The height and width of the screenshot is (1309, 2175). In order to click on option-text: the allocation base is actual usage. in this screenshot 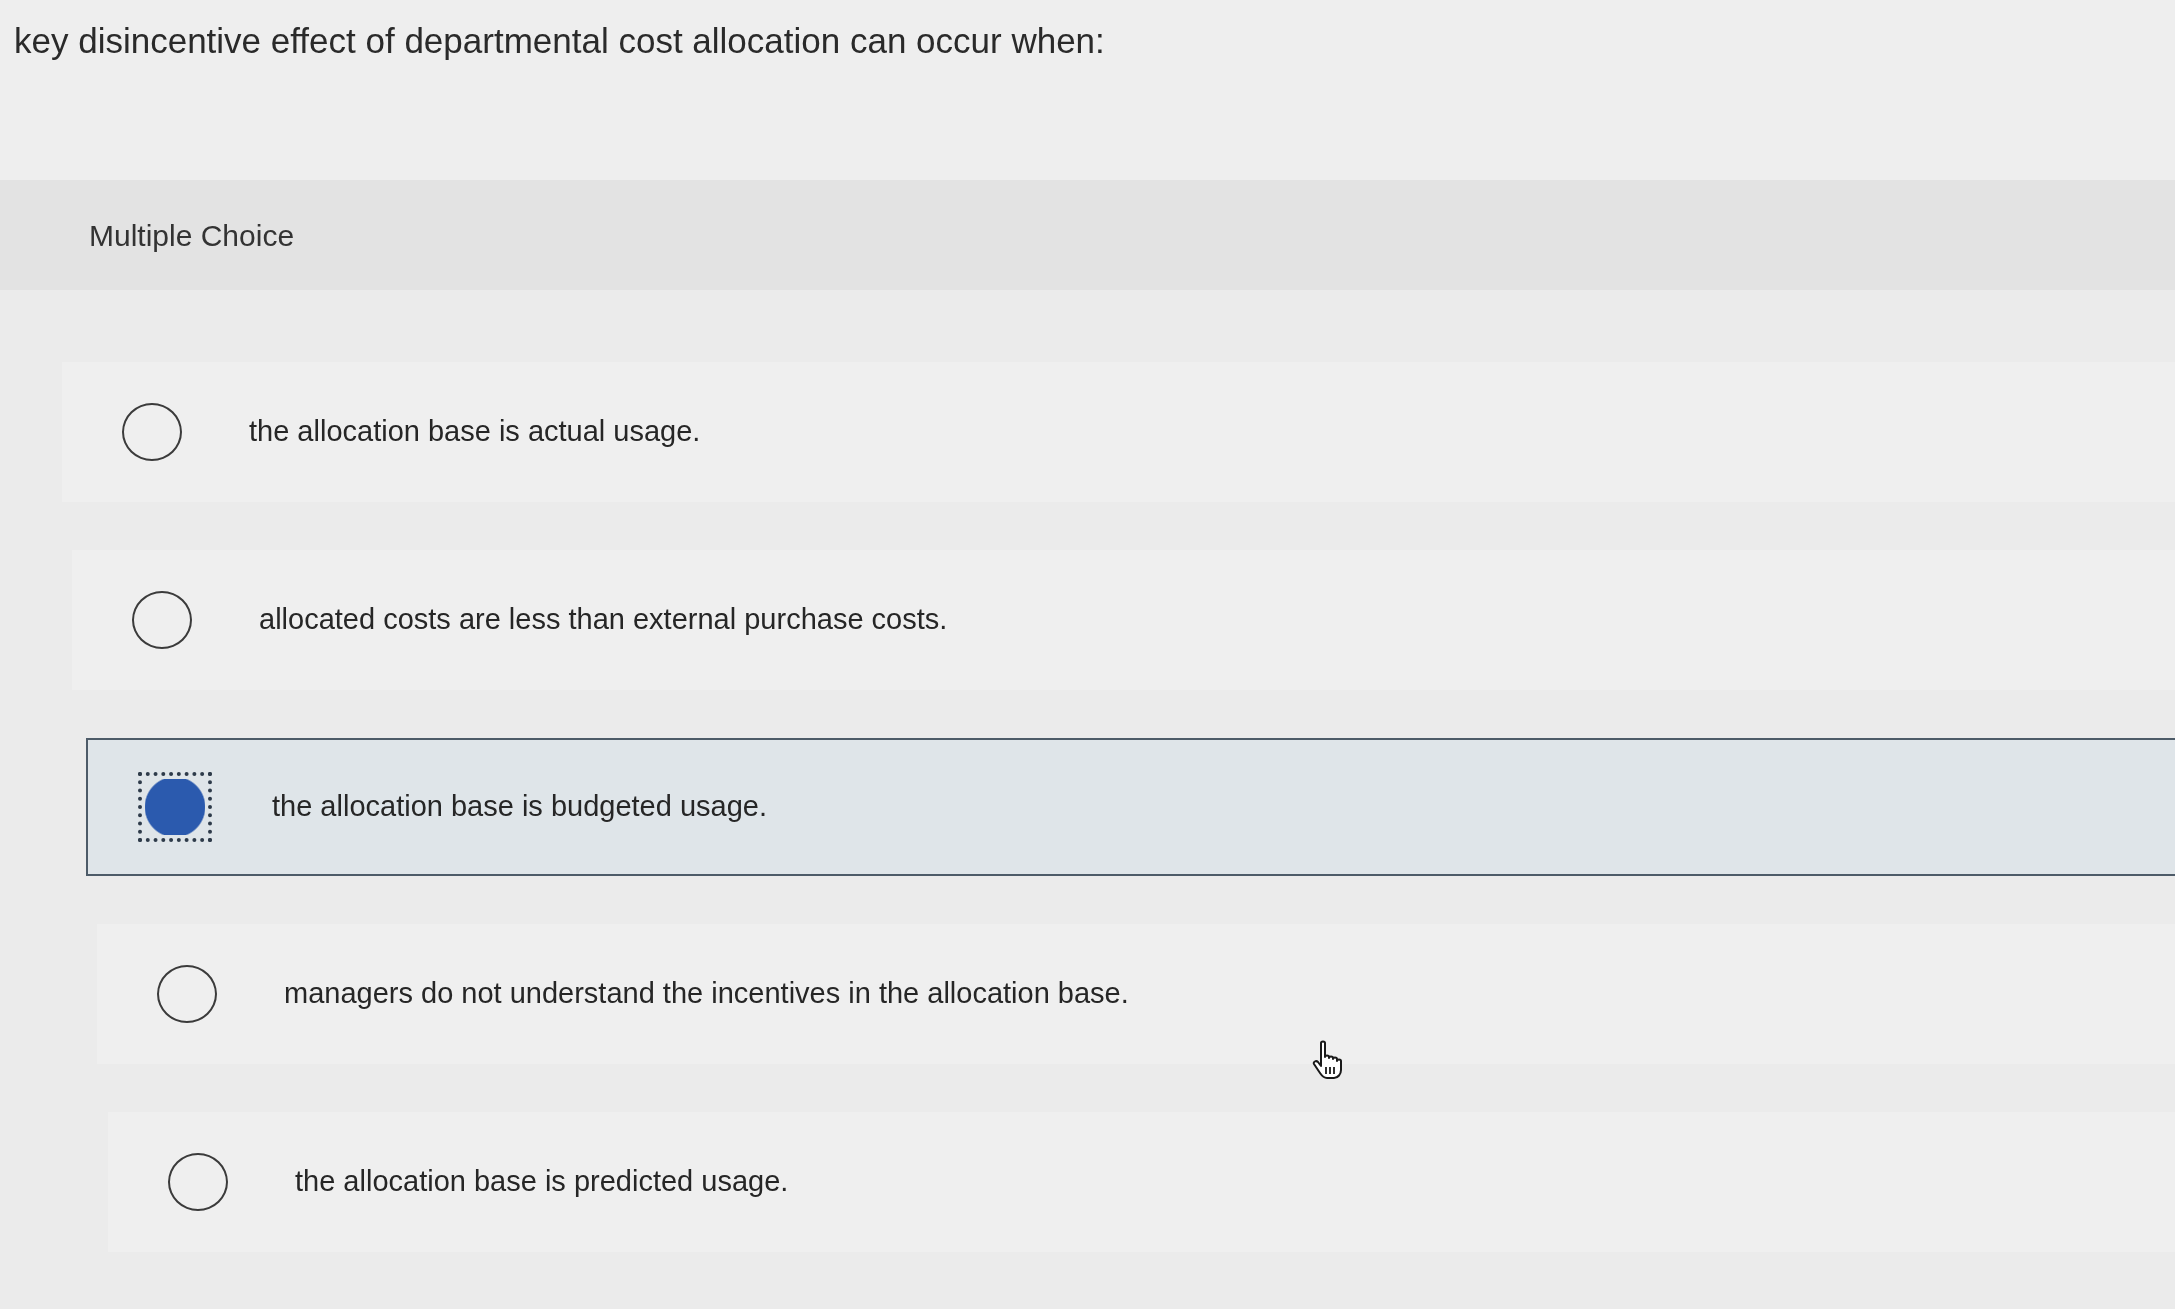, I will do `click(475, 432)`.